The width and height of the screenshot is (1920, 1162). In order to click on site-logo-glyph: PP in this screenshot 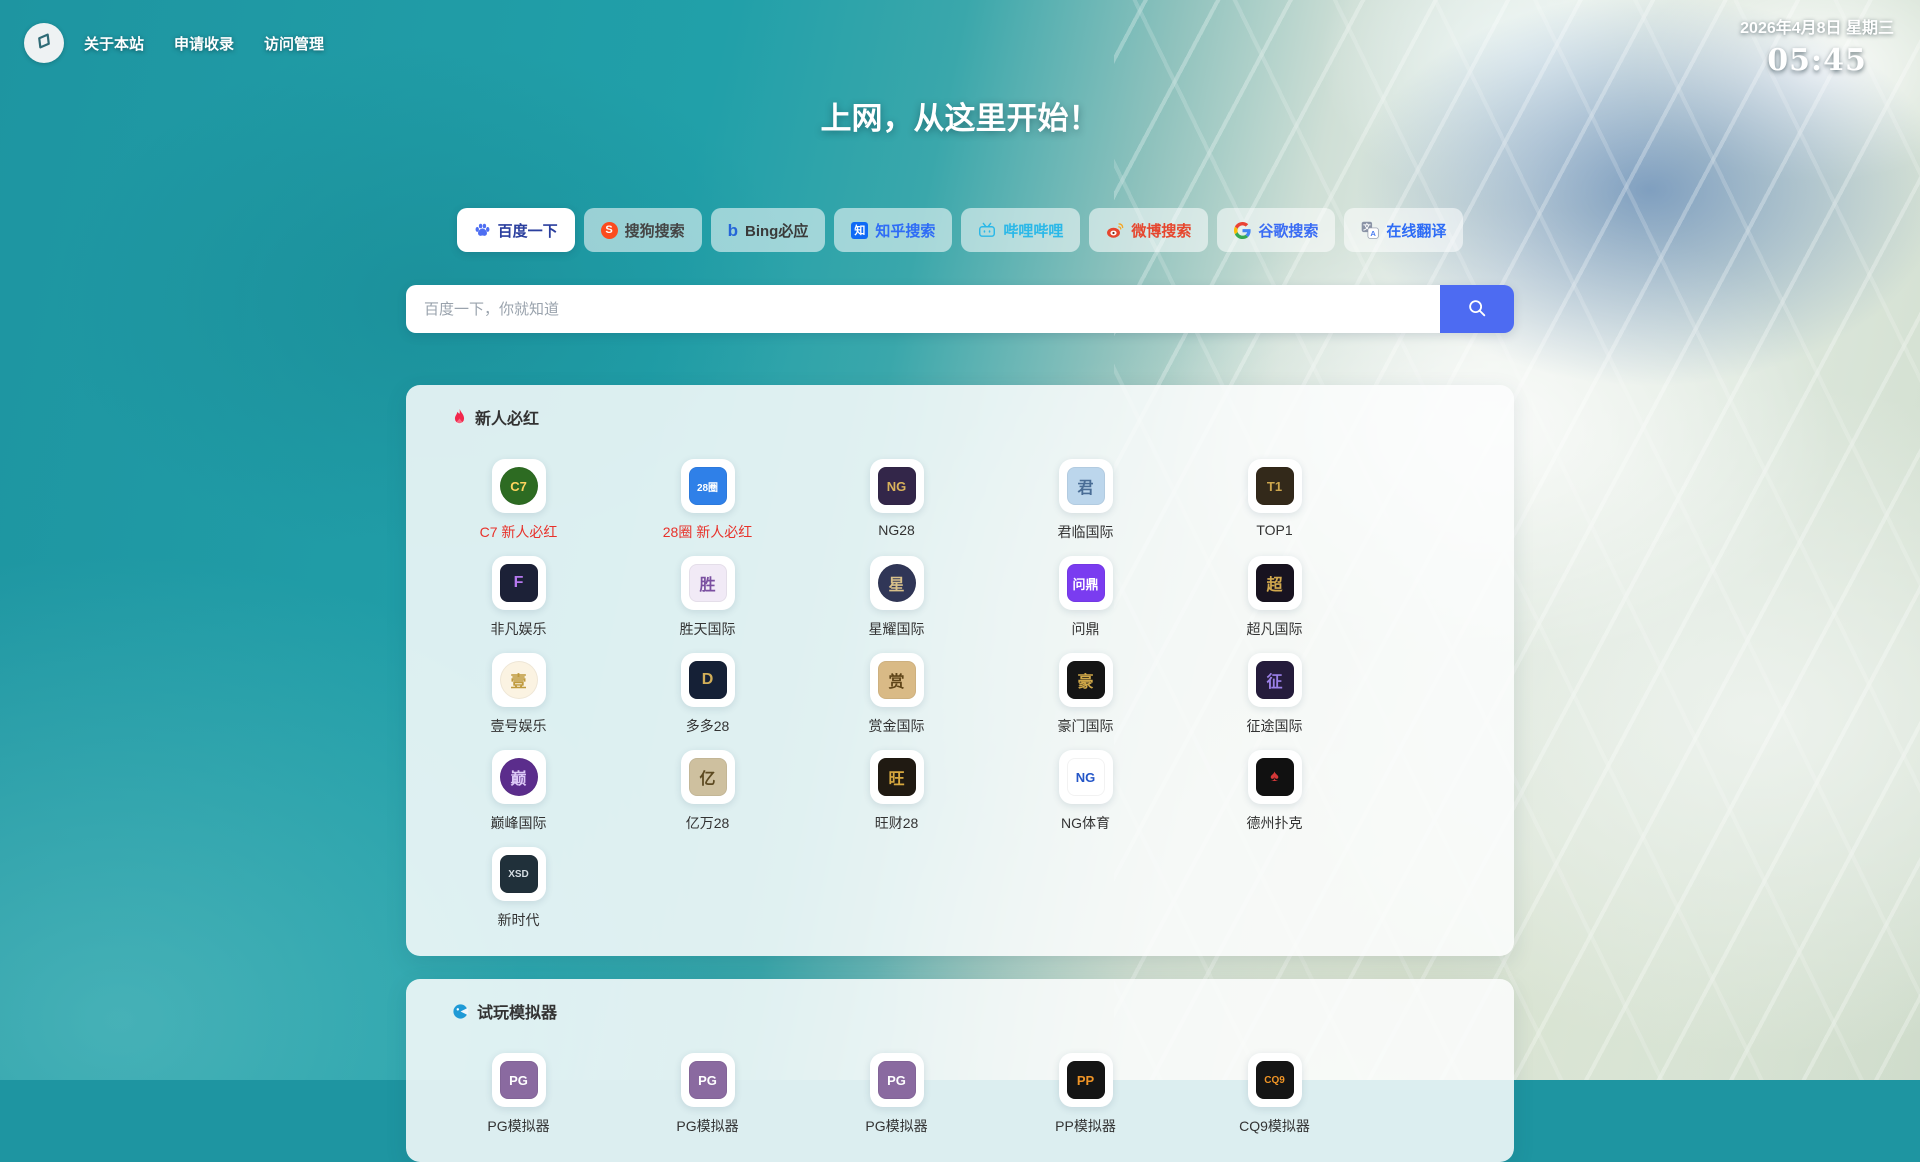, I will do `click(1085, 1080)`.